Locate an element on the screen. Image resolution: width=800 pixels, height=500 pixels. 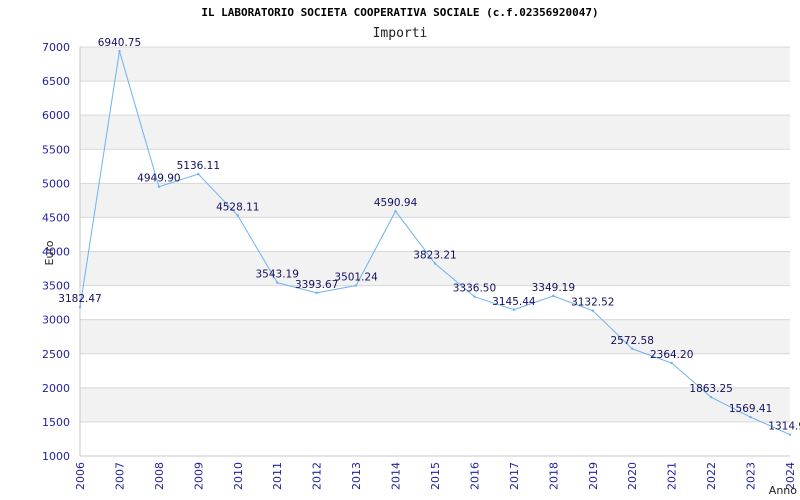
data-label: 2572.58 is located at coordinates (632, 341).